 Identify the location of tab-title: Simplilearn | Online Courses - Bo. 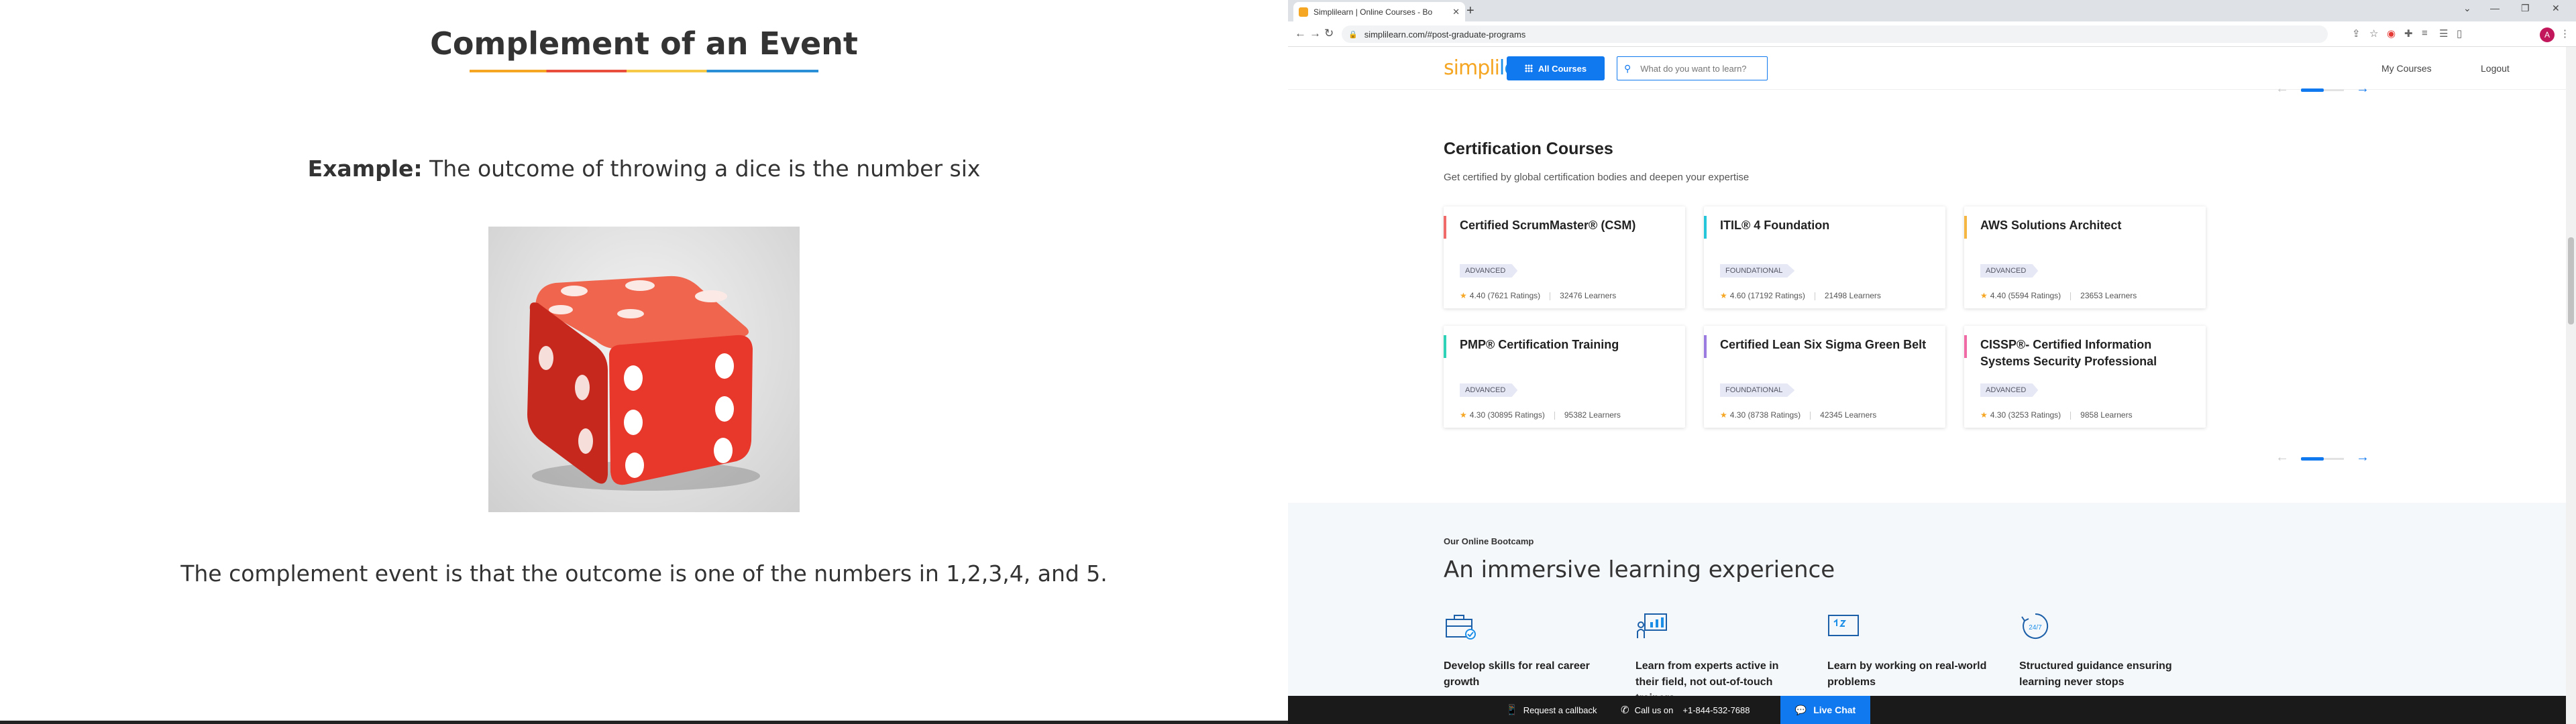
(1373, 12).